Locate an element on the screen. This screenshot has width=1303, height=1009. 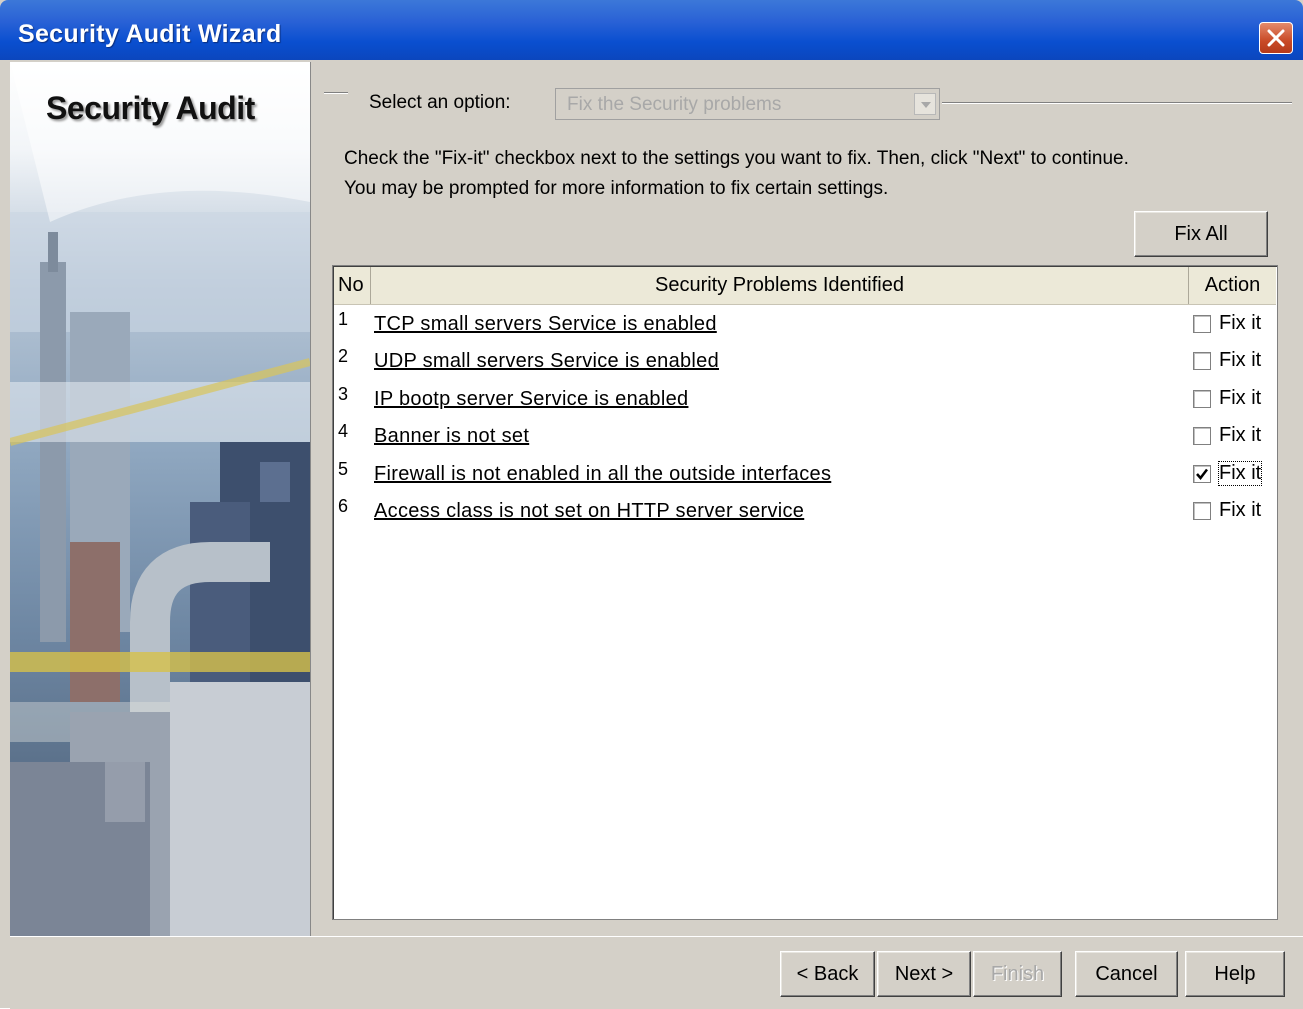
option-dropdown-value: Fix the Security problems is located at coordinates (674, 104).